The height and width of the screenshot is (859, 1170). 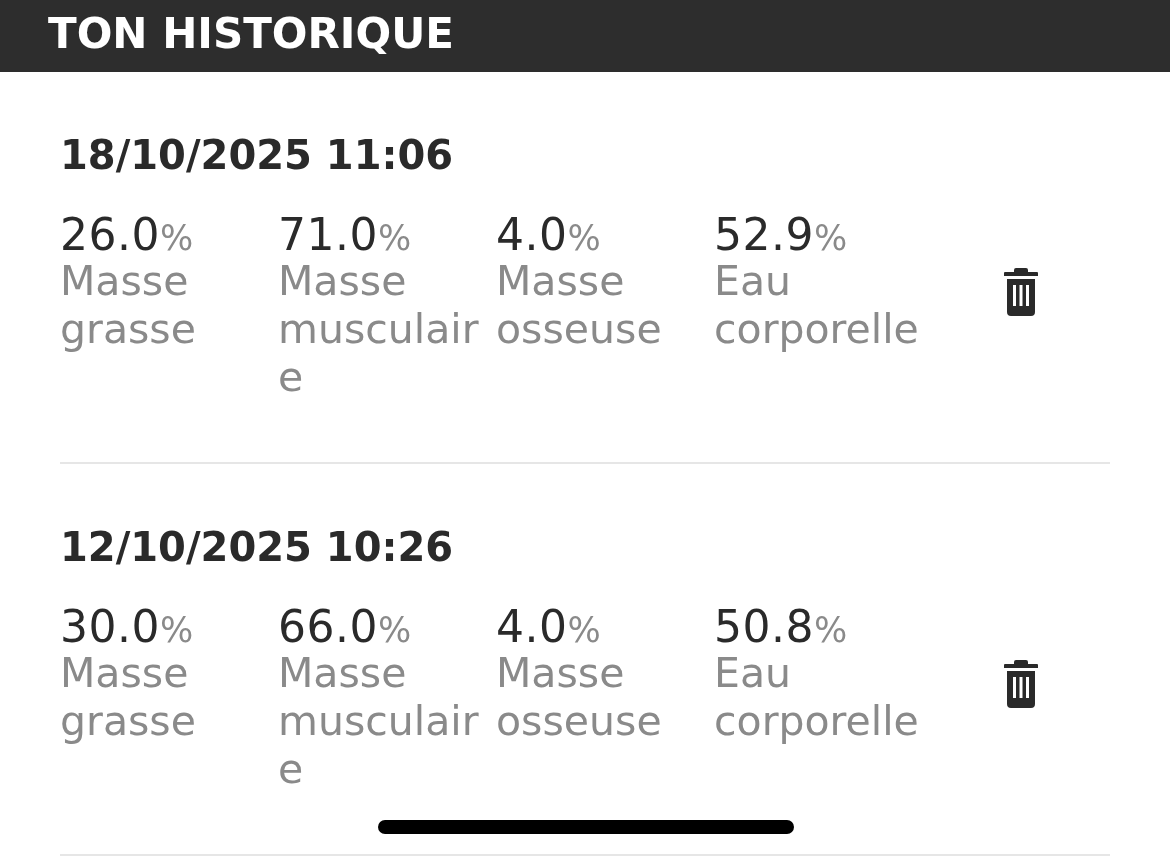 I want to click on metric-value: 52.9, so click(x=764, y=234).